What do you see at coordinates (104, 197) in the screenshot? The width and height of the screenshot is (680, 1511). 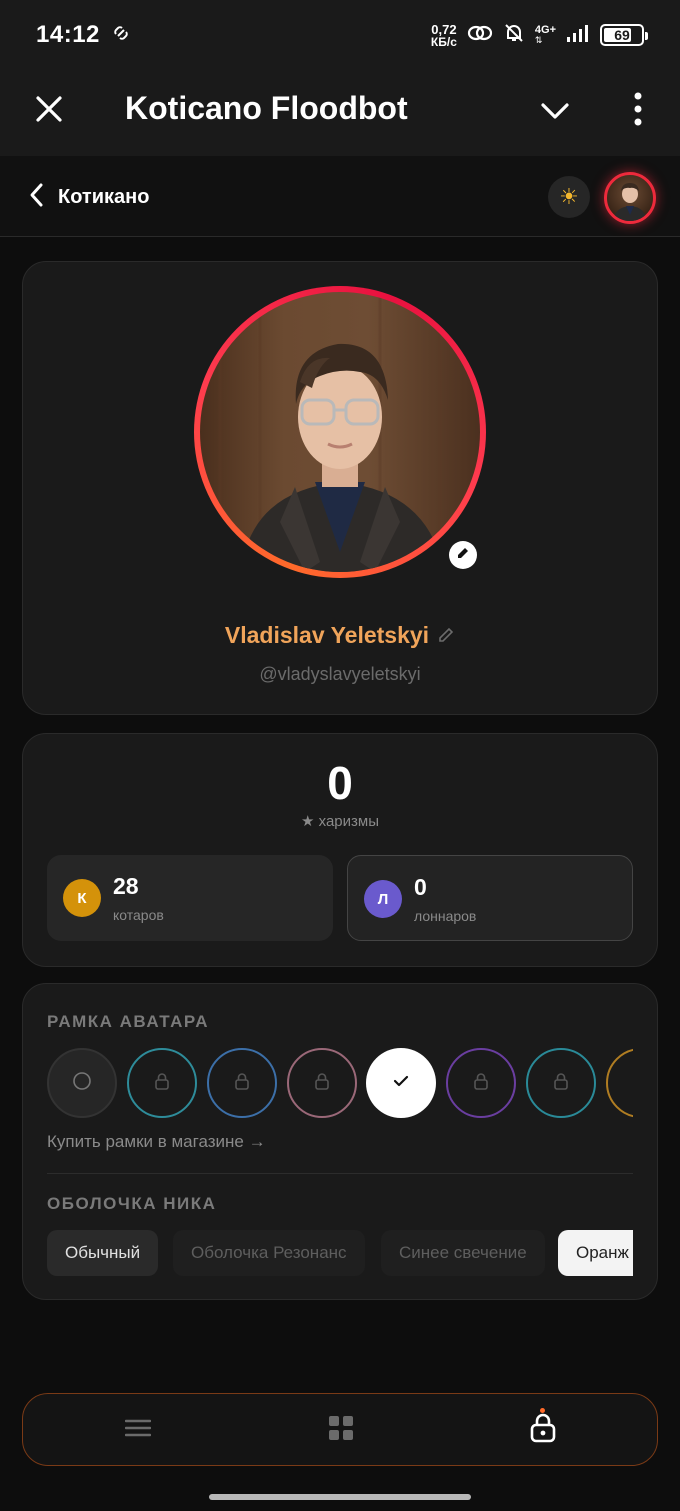 I see `back-label: Котикано` at bounding box center [104, 197].